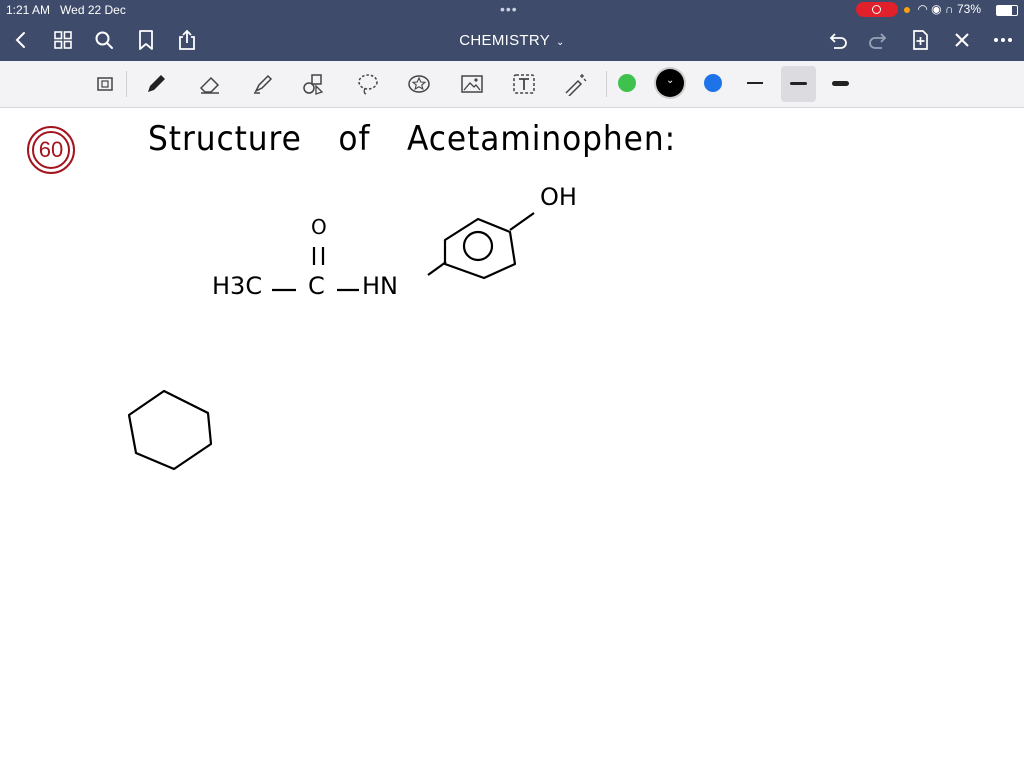 The height and width of the screenshot is (768, 1024). I want to click on aromatic-circle, so click(478, 246).